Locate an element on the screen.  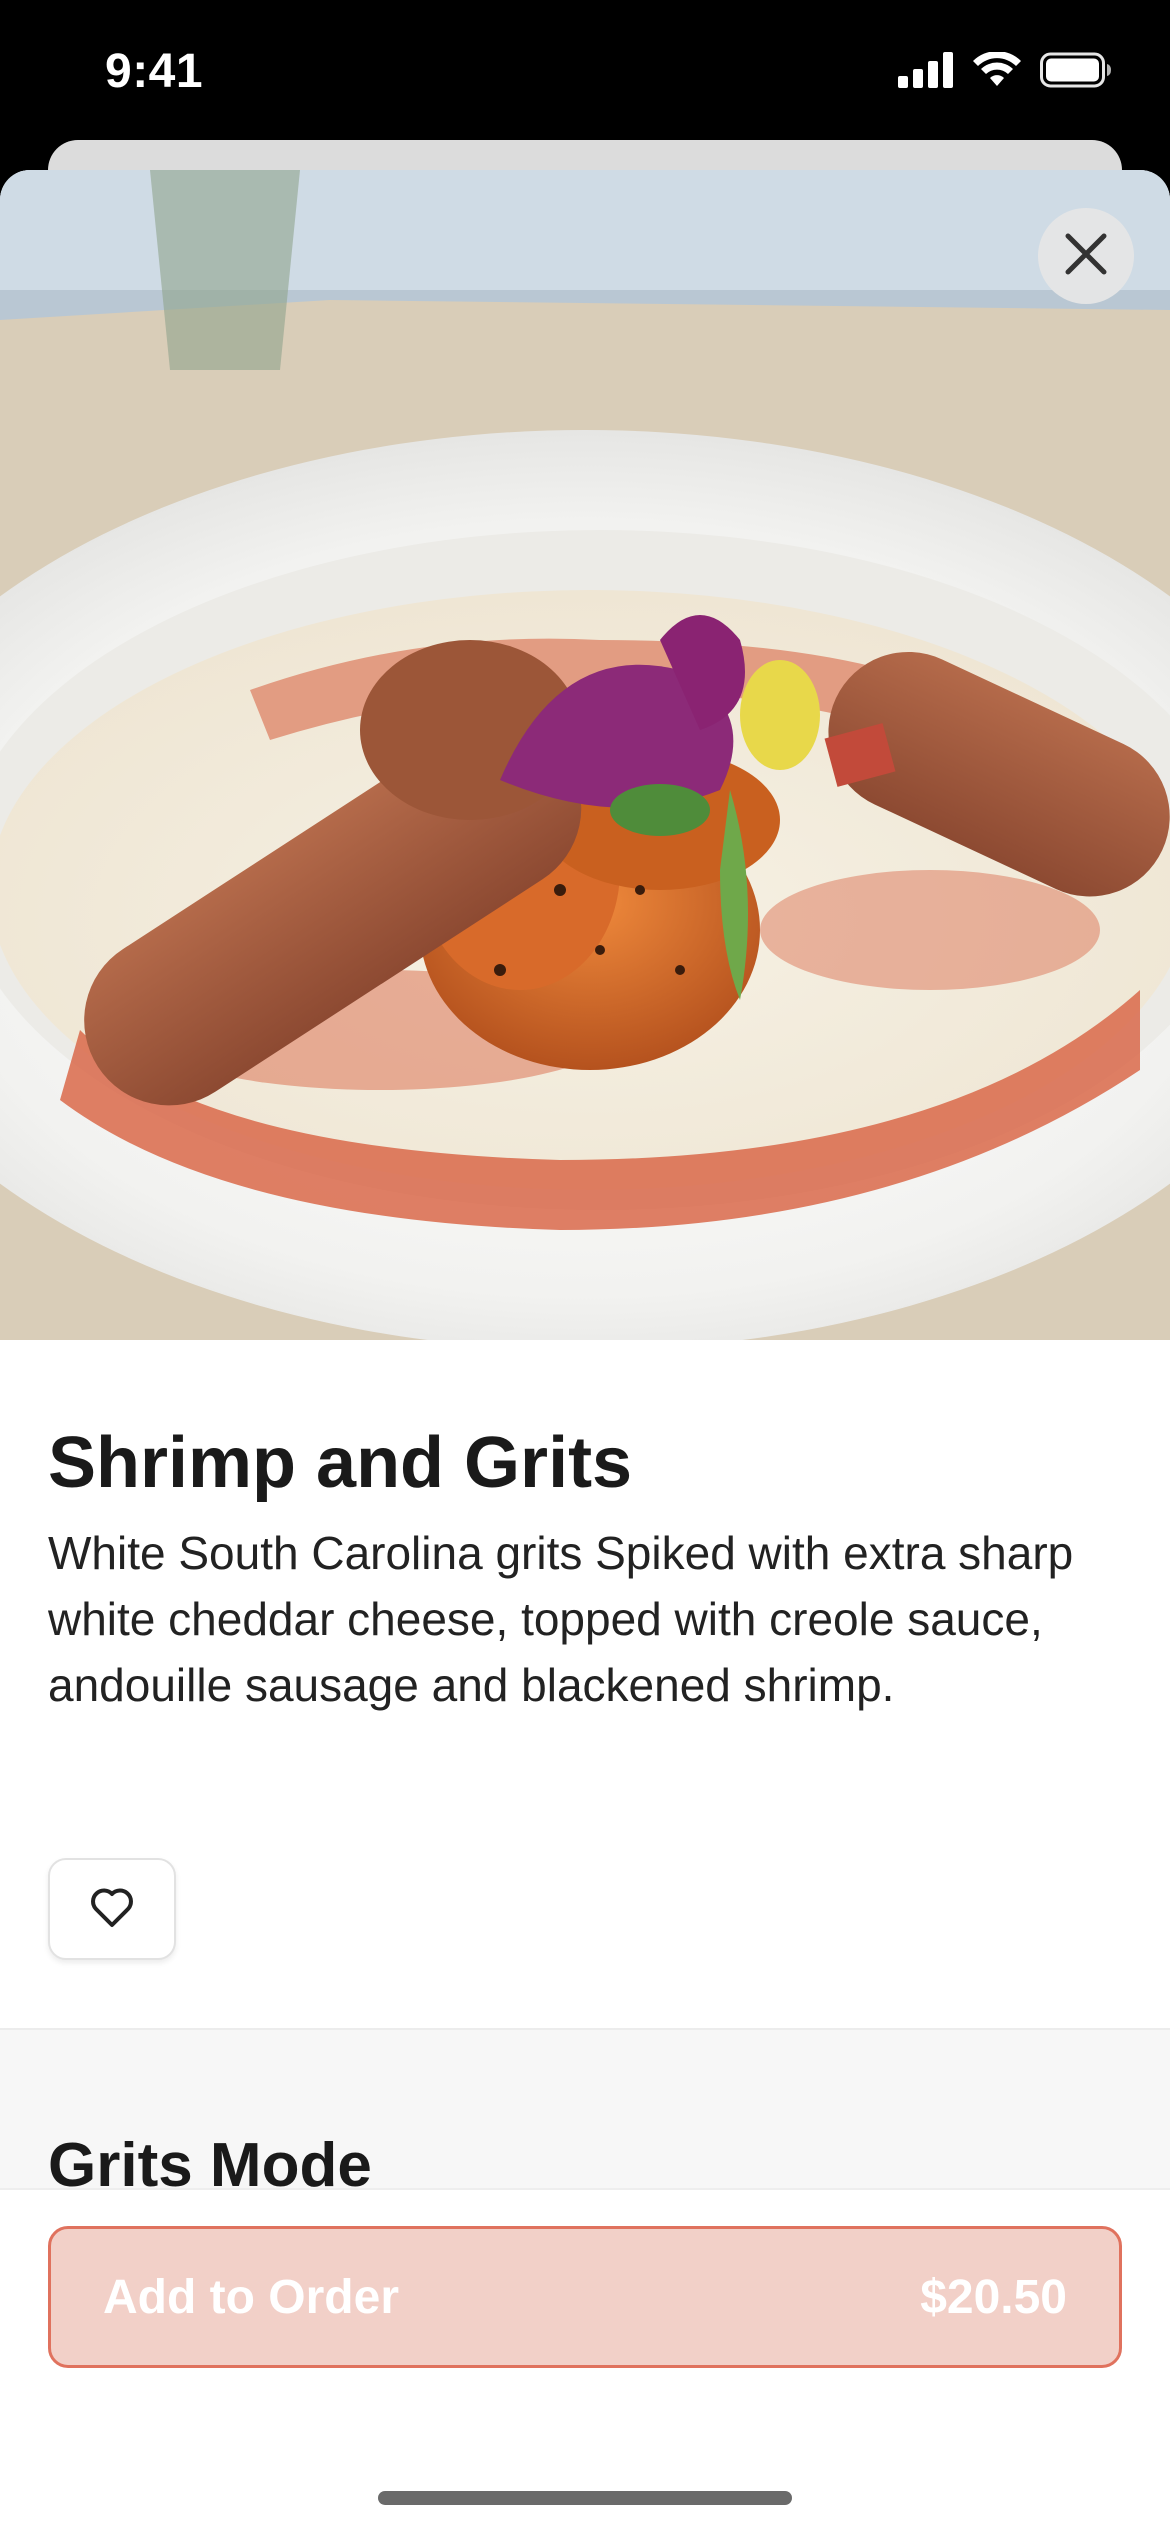
favorite-button is located at coordinates (112, 1909).